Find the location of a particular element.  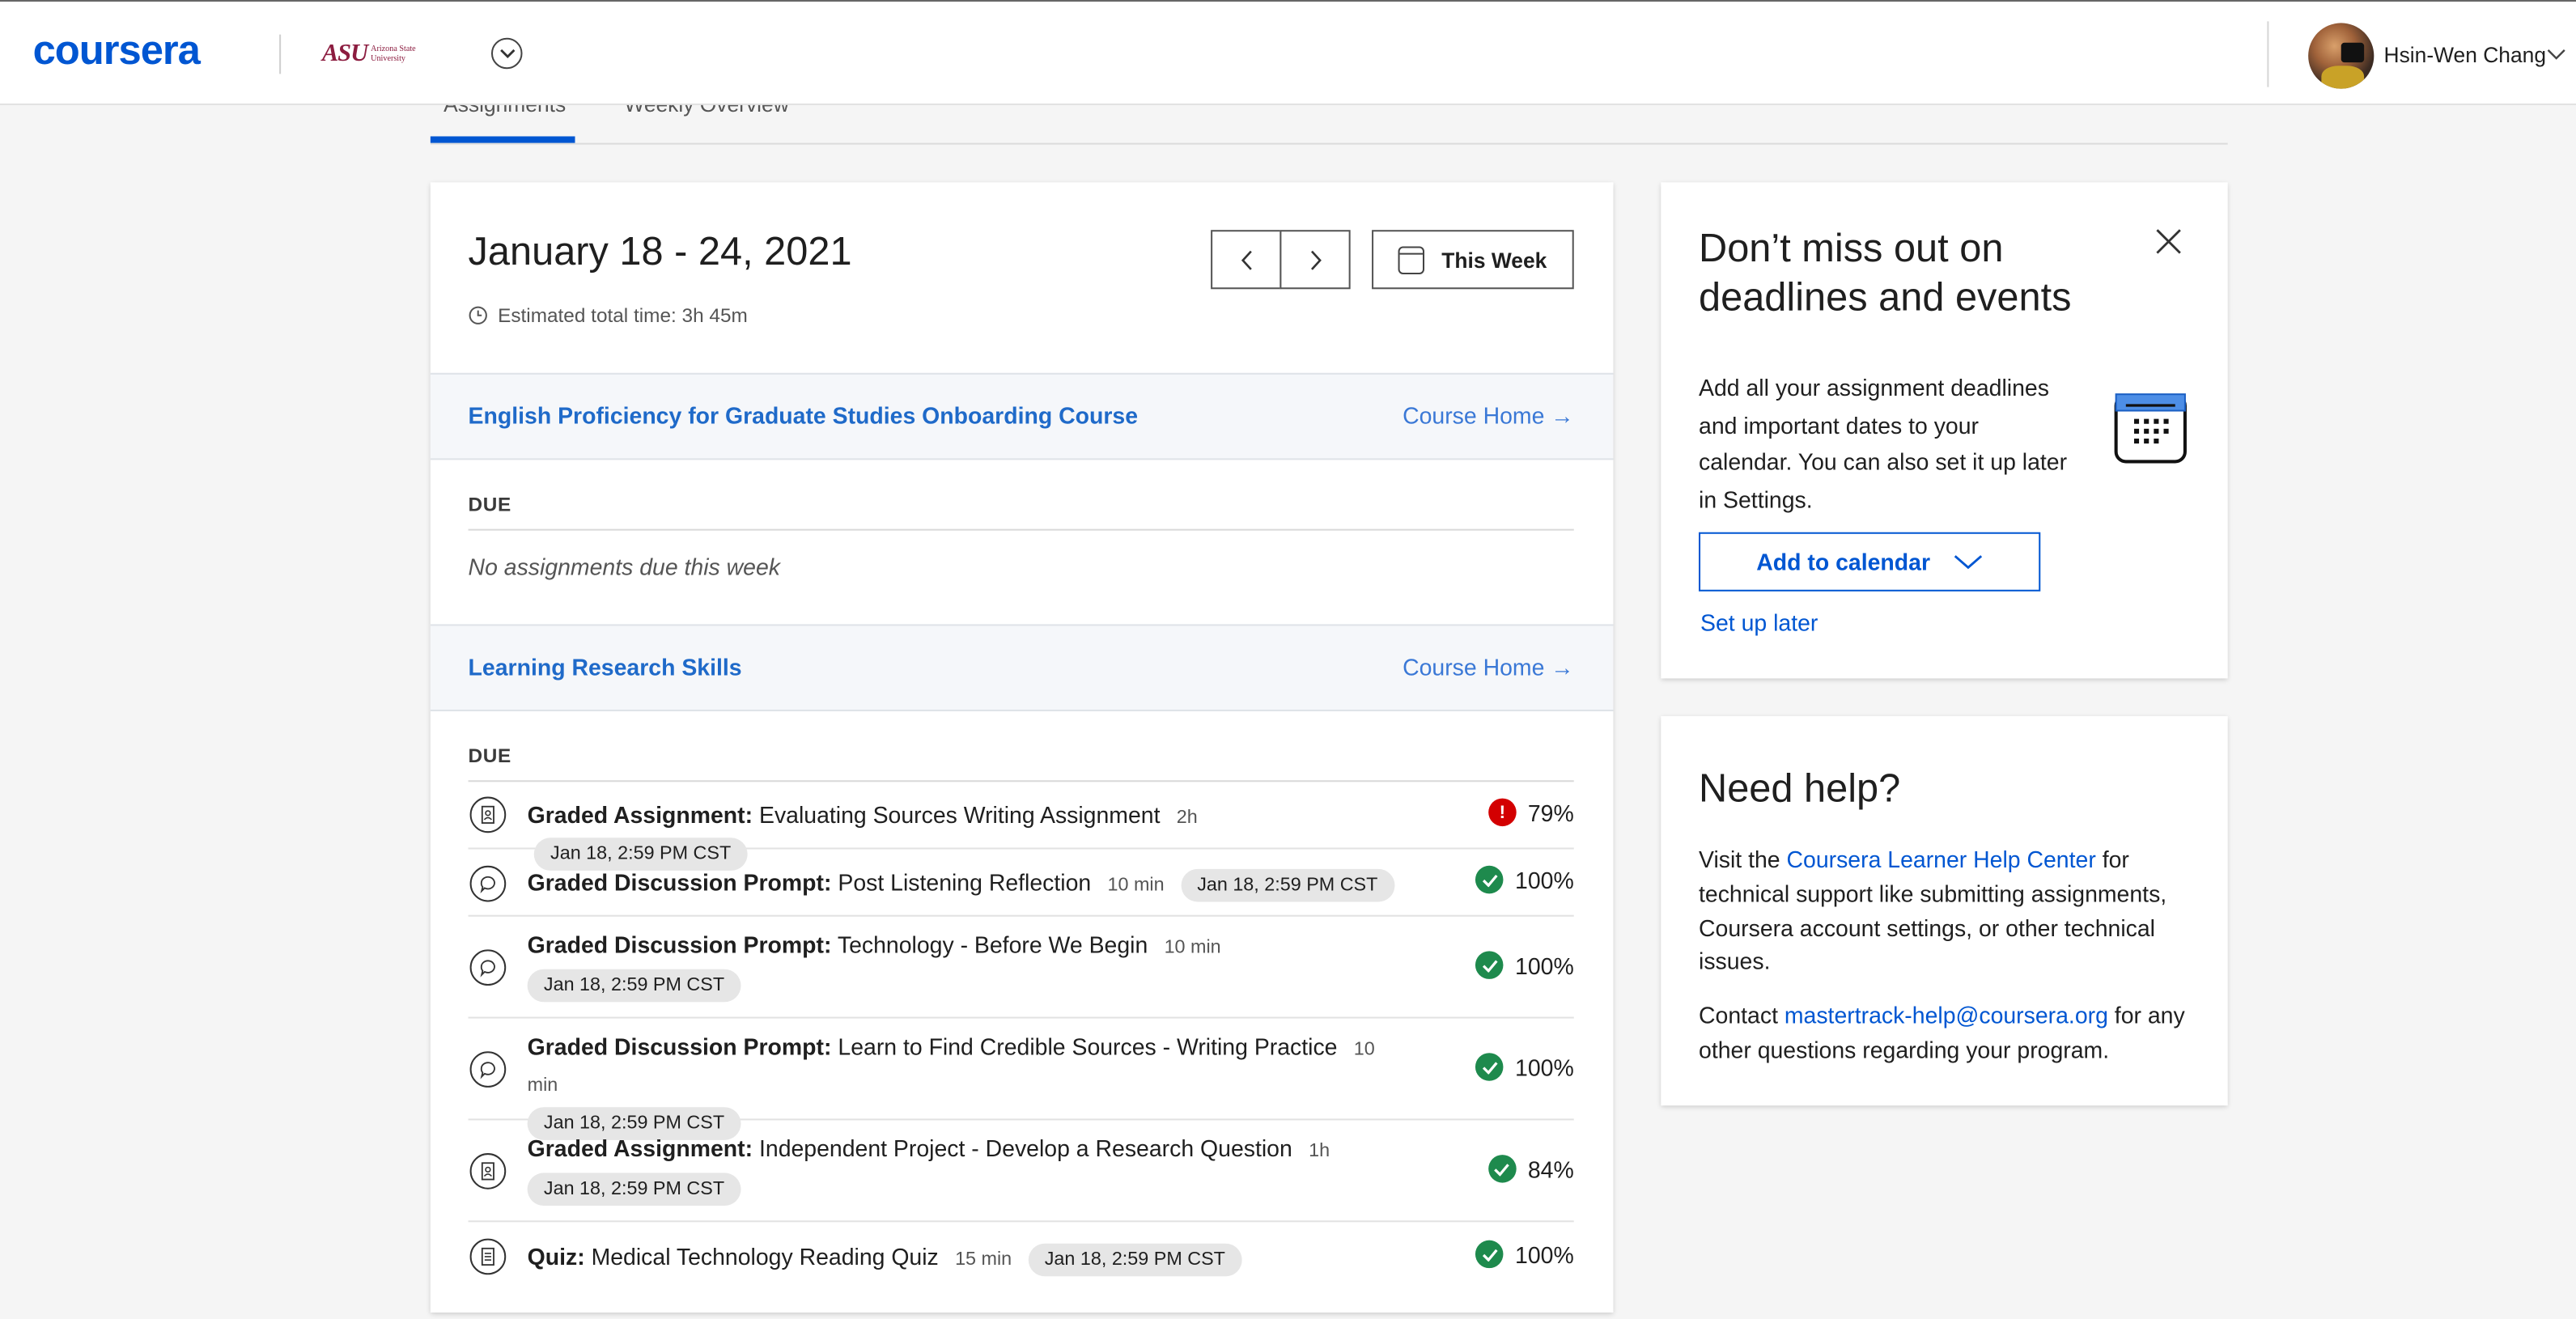

assignment-grade: 84% is located at coordinates (1531, 1169).